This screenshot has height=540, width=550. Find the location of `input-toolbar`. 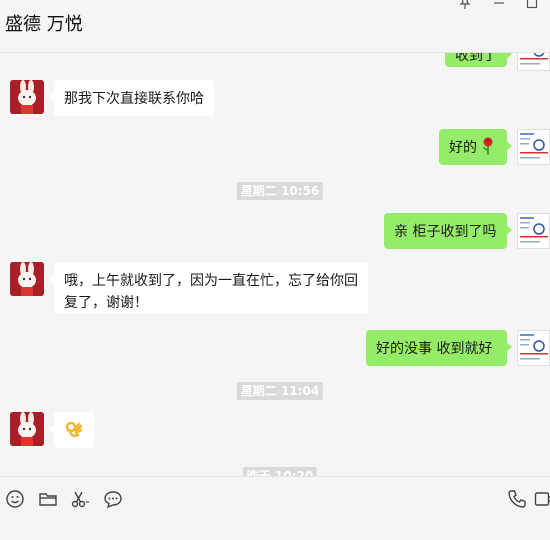

input-toolbar is located at coordinates (275, 508).